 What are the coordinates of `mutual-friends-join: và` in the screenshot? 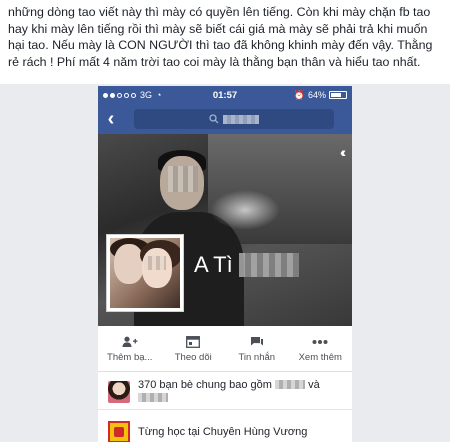 It's located at (314, 384).